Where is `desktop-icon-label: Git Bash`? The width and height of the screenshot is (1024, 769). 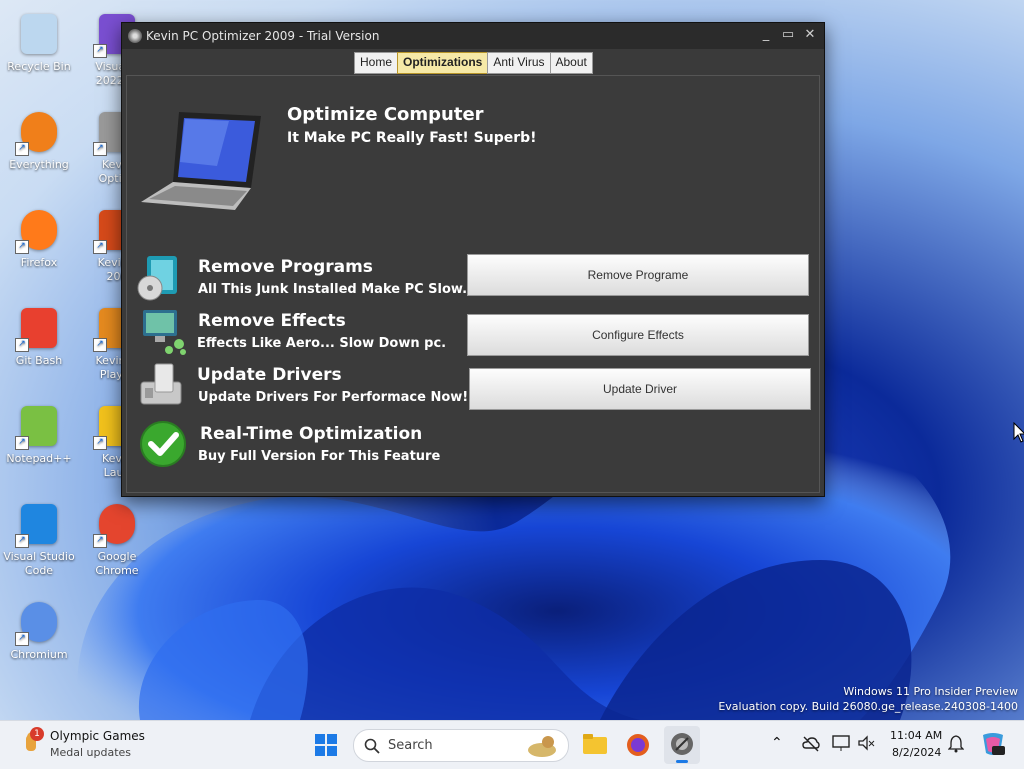 desktop-icon-label: Git Bash is located at coordinates (39, 360).